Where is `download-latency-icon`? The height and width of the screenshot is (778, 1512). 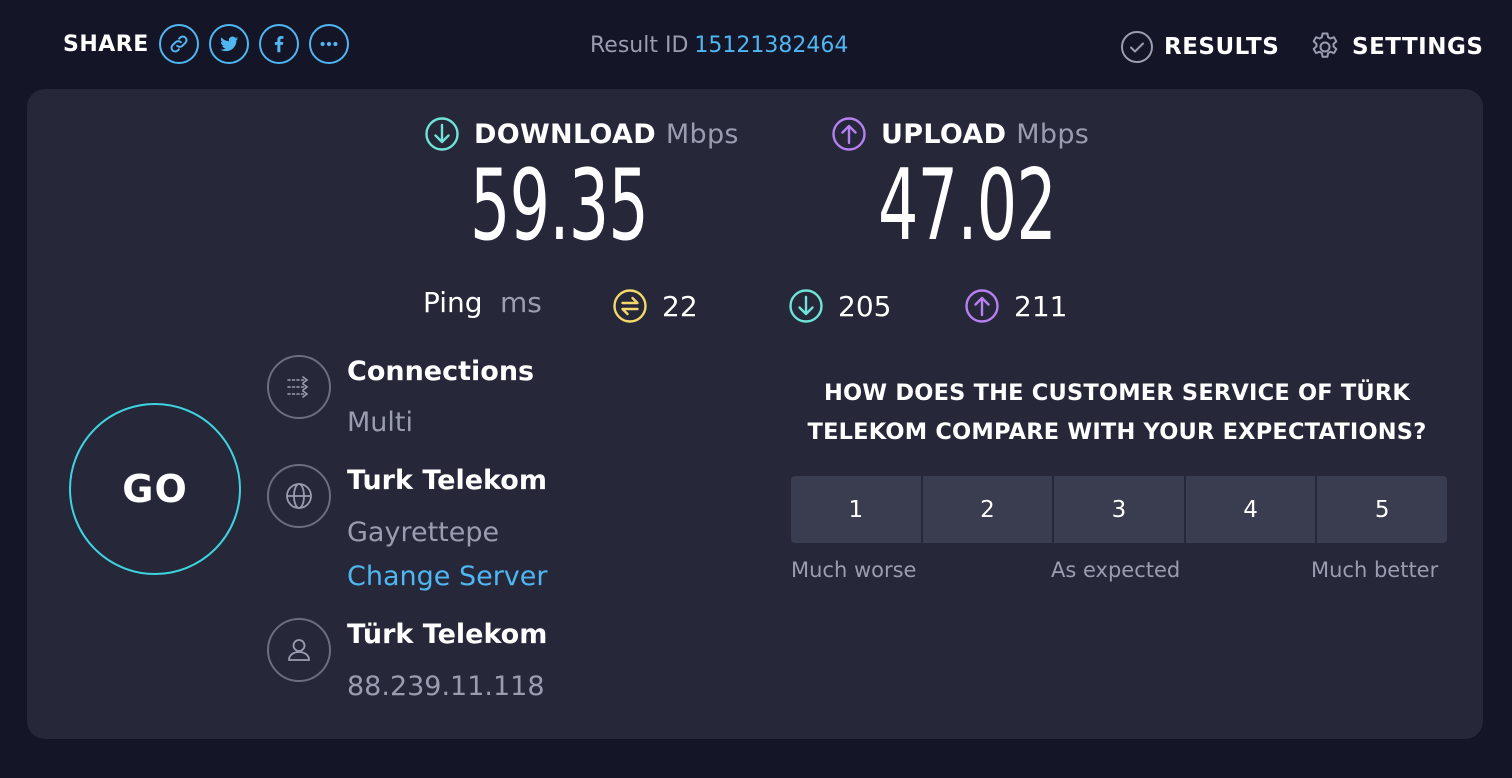 download-latency-icon is located at coordinates (806, 306).